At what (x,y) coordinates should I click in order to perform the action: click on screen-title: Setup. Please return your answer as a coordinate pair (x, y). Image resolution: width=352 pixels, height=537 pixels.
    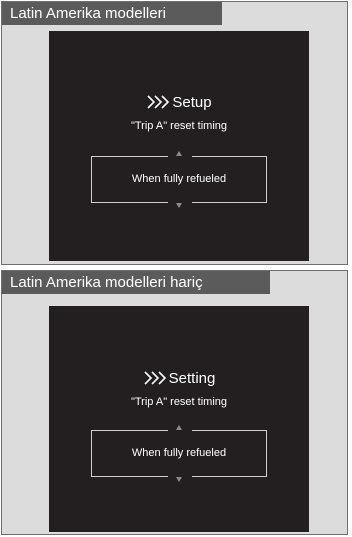
    Looking at the image, I should click on (179, 102).